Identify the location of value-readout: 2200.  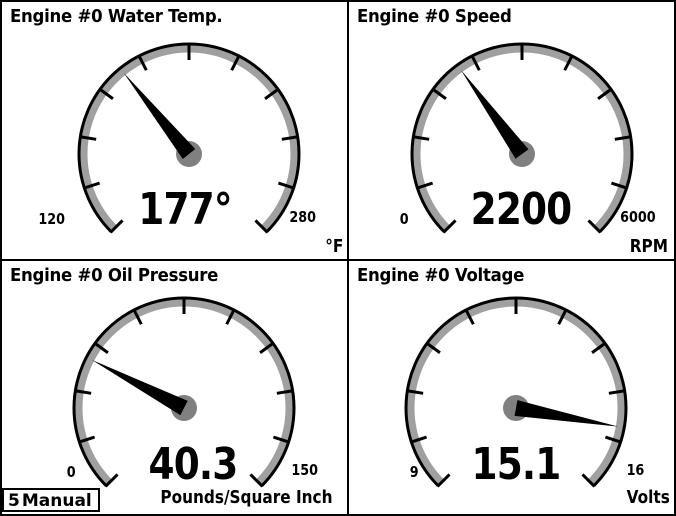
(521, 209).